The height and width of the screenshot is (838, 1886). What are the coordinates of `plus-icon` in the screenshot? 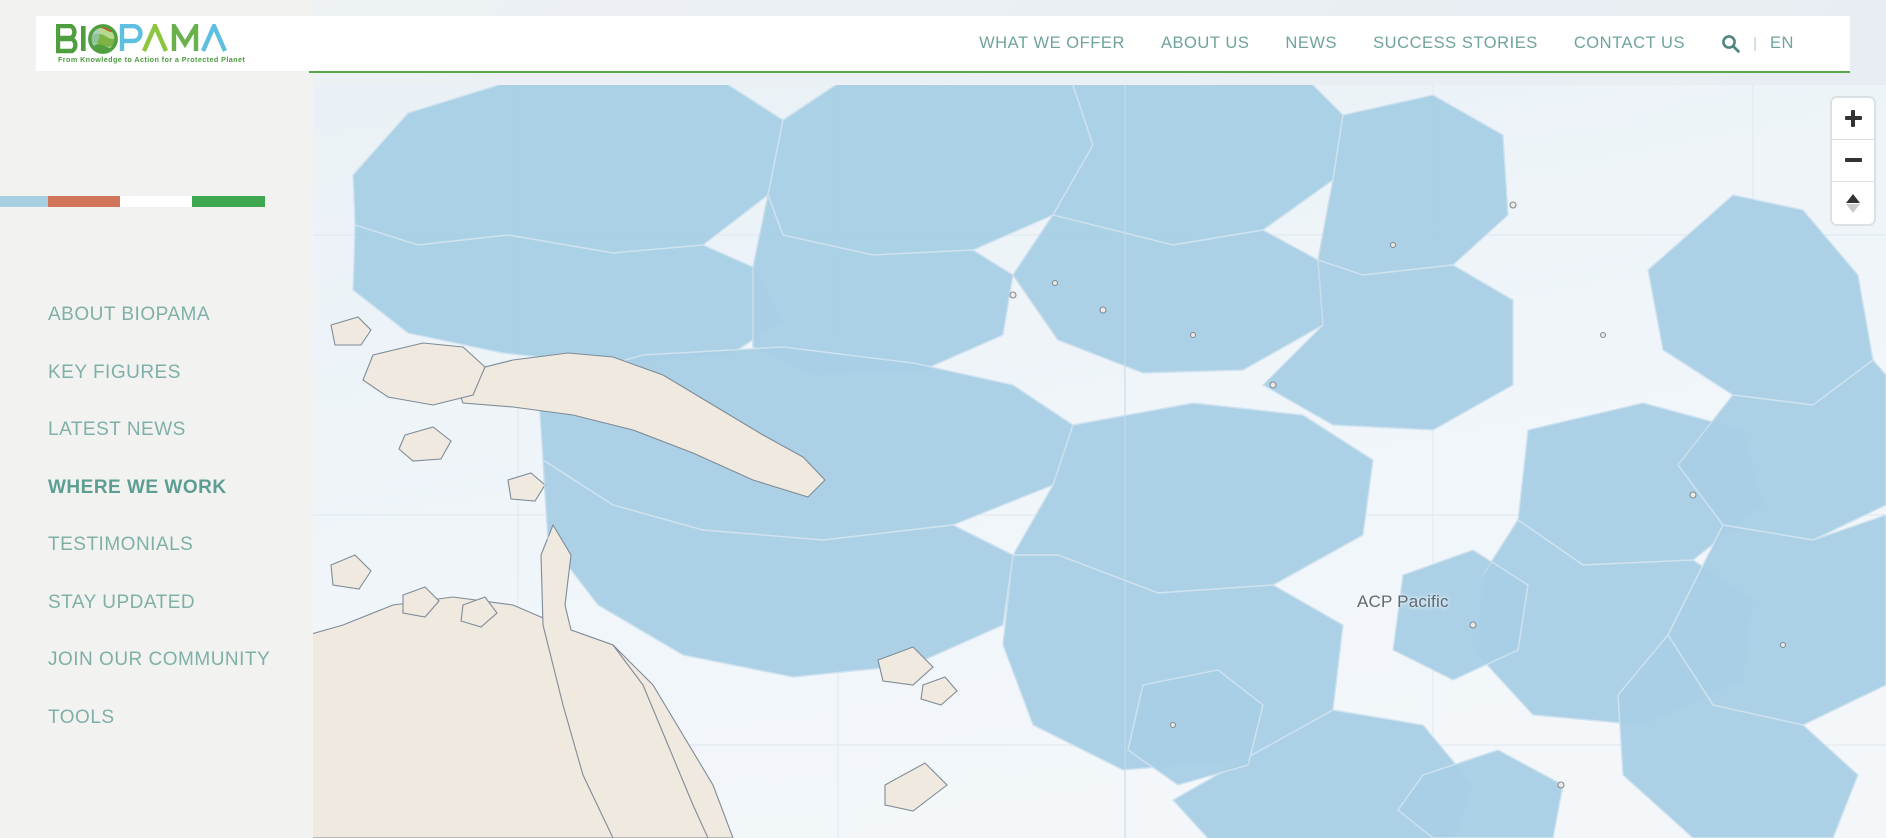 It's located at (1853, 118).